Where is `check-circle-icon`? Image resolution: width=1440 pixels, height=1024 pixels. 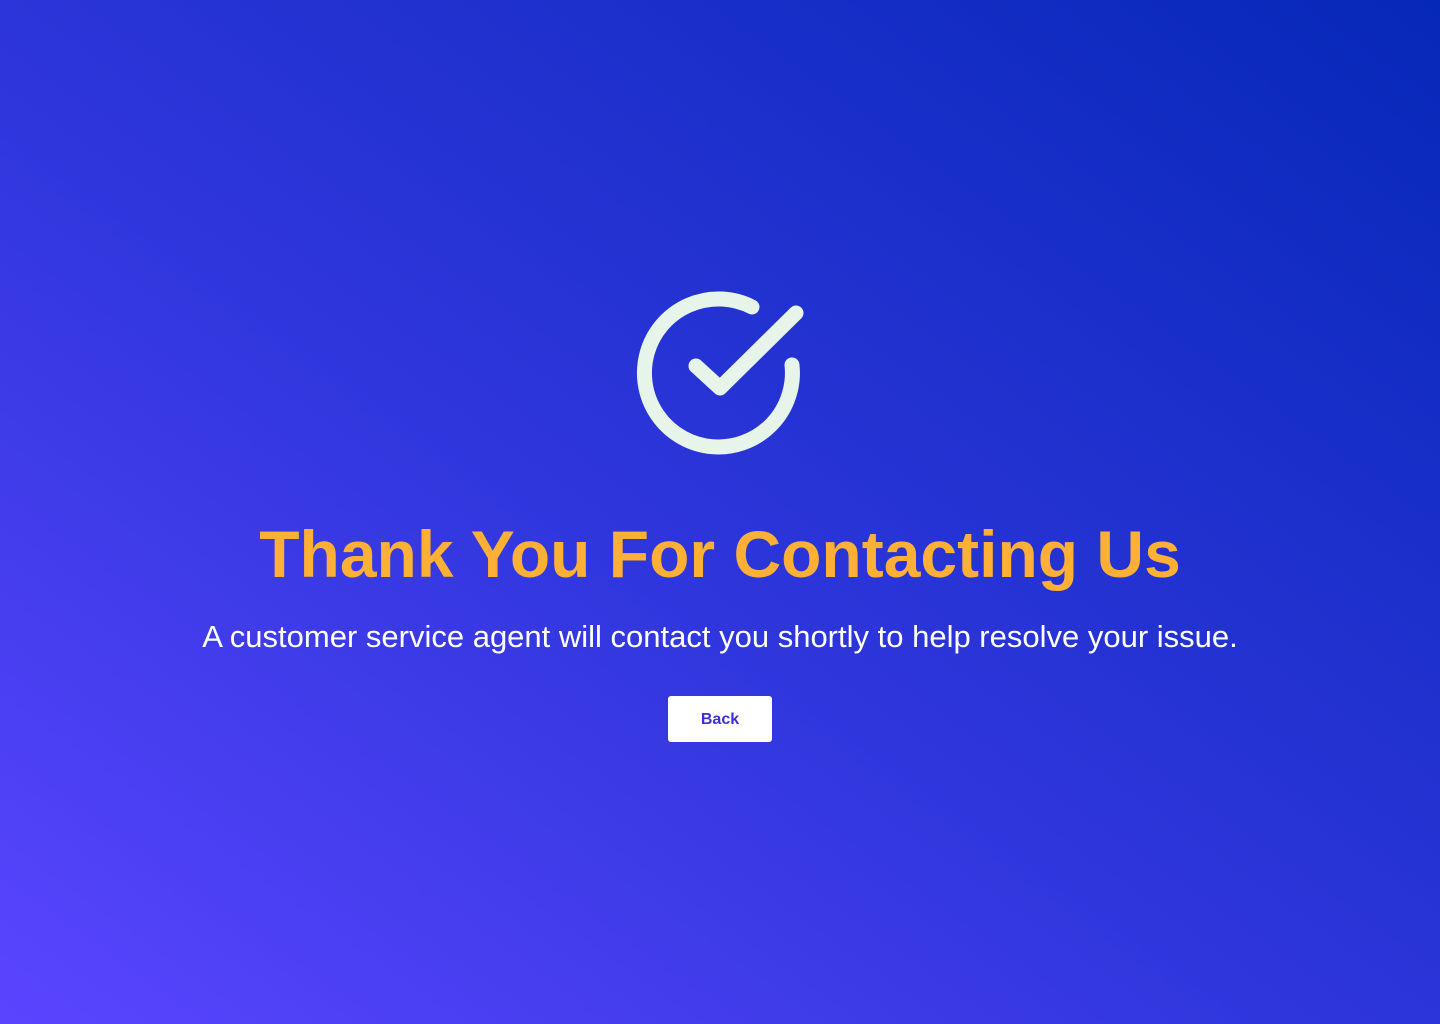 check-circle-icon is located at coordinates (720, 372).